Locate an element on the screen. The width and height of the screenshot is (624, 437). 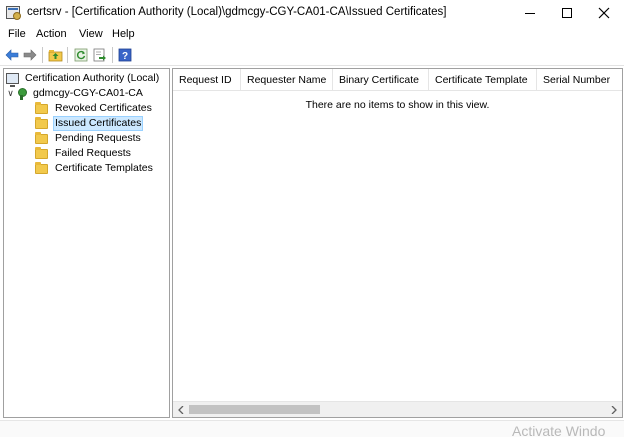
column-header-request-id: Request ID is located at coordinates (207, 80).